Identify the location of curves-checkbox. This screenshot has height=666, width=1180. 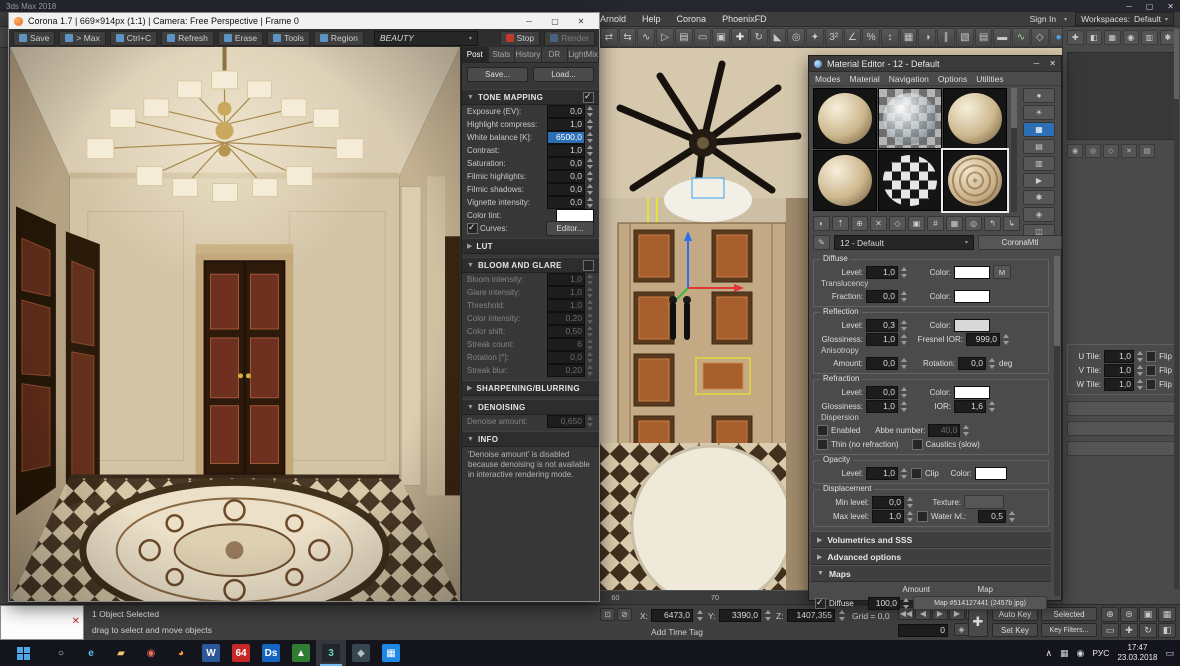
(472, 228).